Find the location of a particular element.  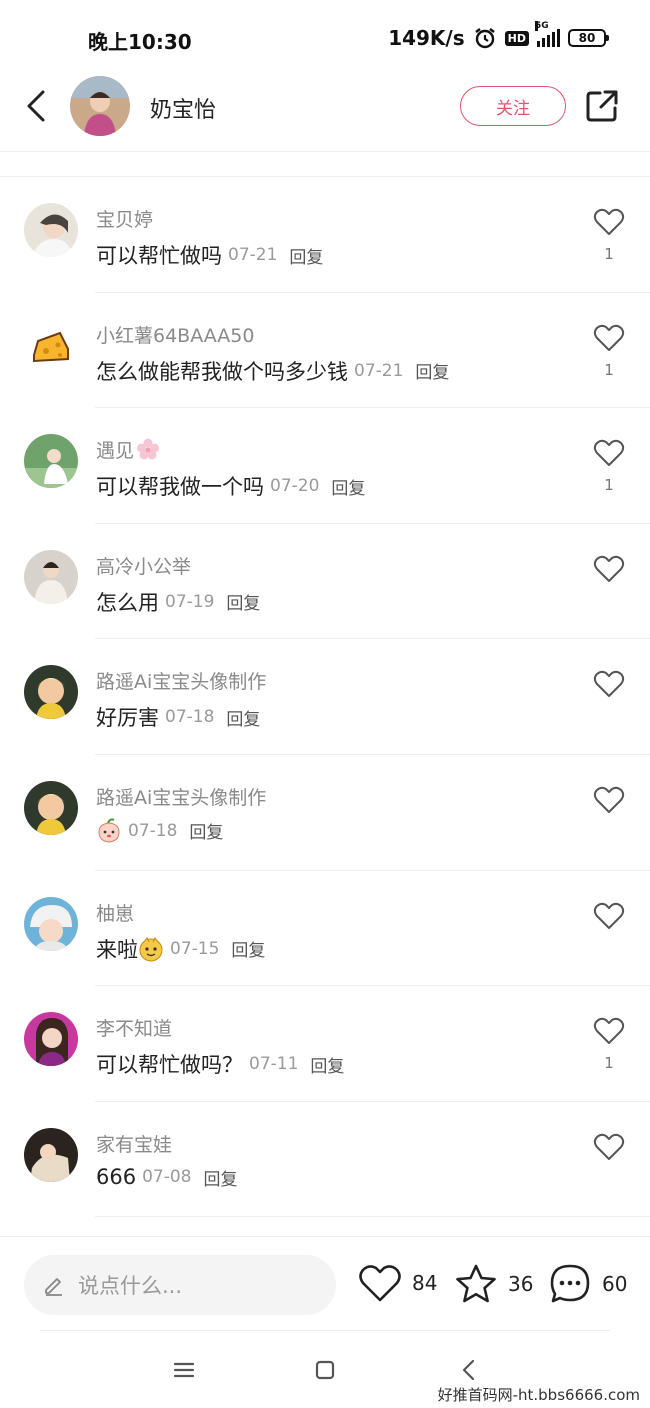

comment-text: 可以帮忙做吗 is located at coordinates (159, 256).